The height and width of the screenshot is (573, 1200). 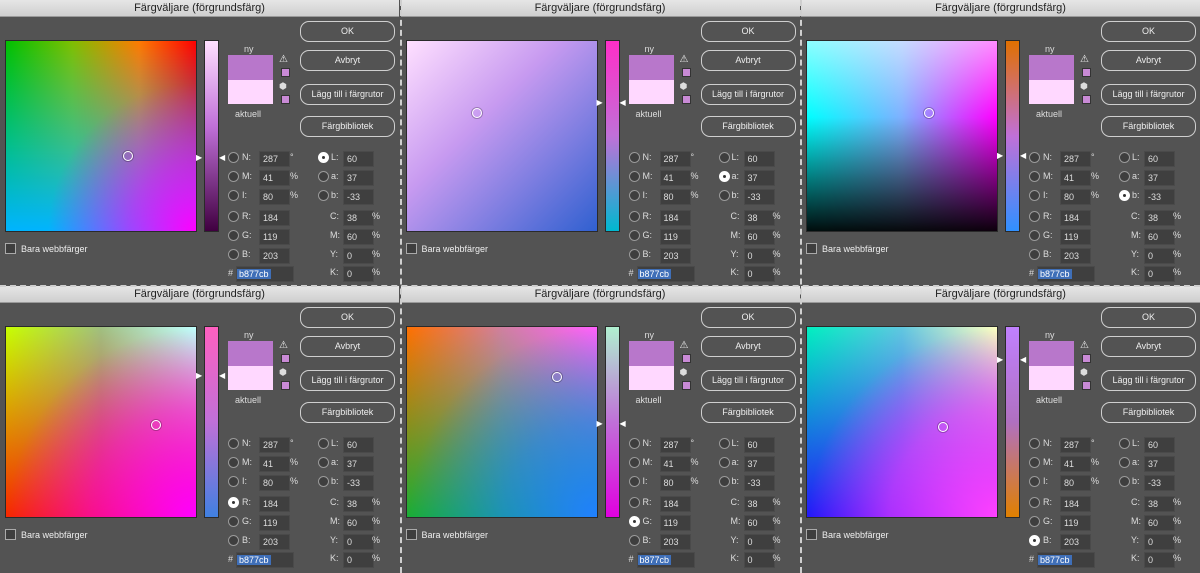 I want to click on current-color-swatch, so click(x=1051, y=378).